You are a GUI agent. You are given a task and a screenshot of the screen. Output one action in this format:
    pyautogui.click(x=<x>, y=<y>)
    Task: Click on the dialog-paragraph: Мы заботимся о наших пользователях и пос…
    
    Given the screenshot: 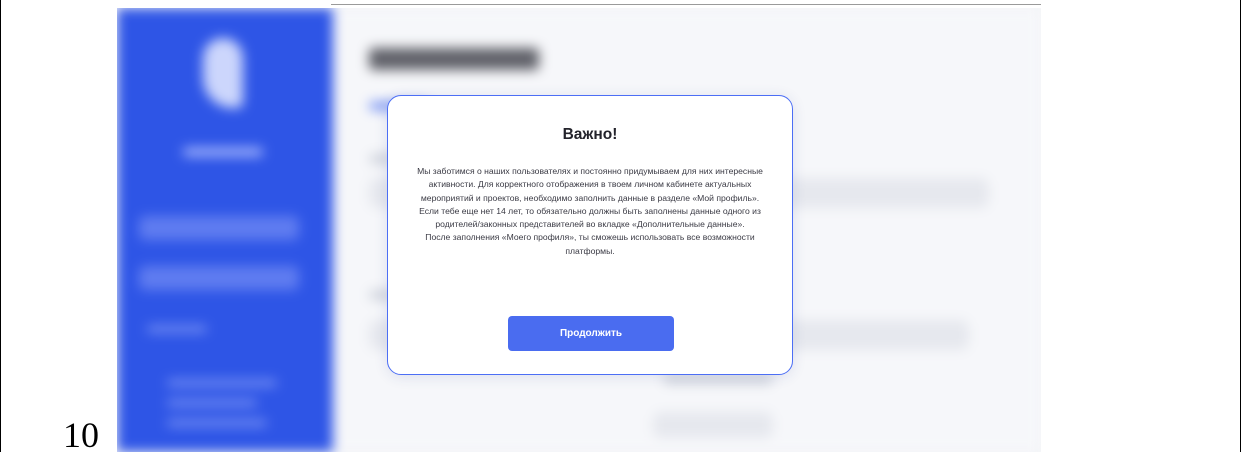 What is the action you would take?
    pyautogui.click(x=590, y=184)
    